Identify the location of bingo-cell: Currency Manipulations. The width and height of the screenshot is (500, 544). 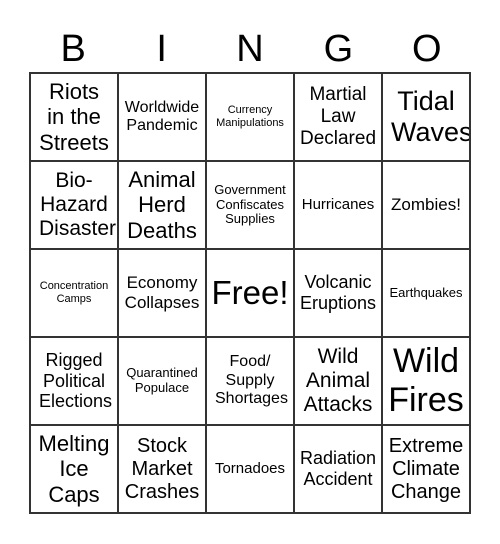
(250, 117).